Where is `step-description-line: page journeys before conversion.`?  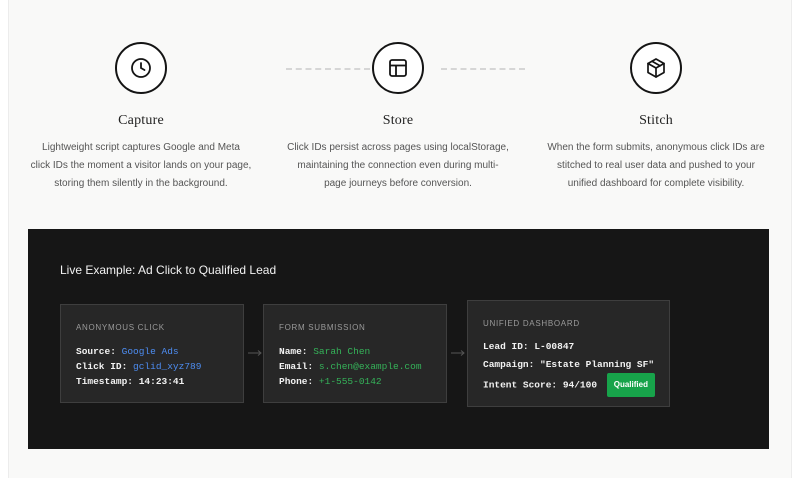 step-description-line: page journeys before conversion. is located at coordinates (398, 183).